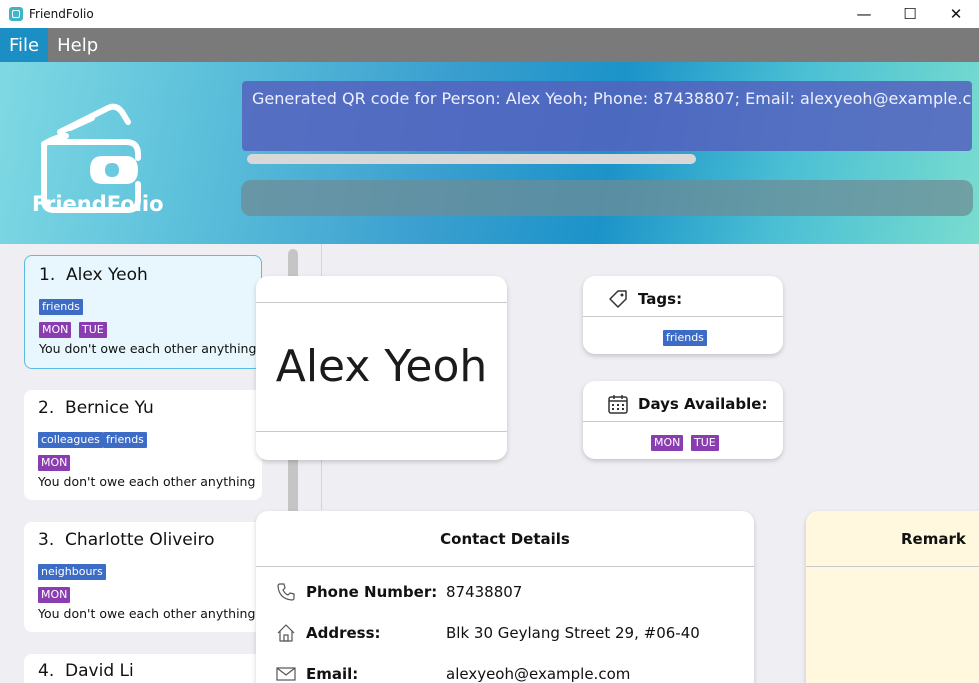 This screenshot has width=979, height=683. What do you see at coordinates (892, 597) in the screenshot?
I see `remark-panel: Remark` at bounding box center [892, 597].